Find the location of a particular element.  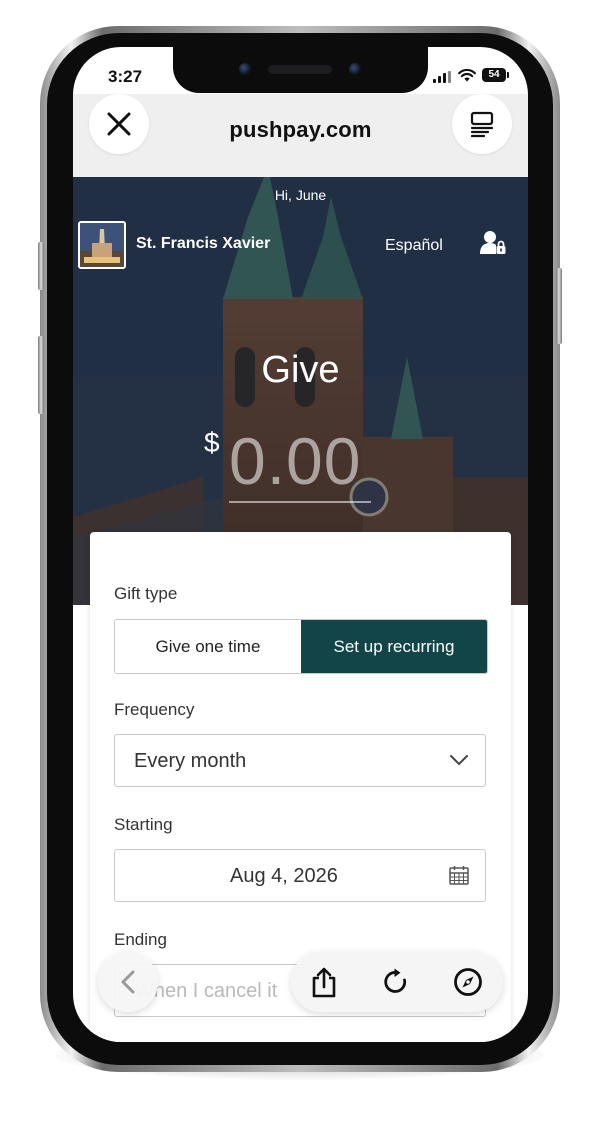

starting-label: Starting is located at coordinates (143, 824).